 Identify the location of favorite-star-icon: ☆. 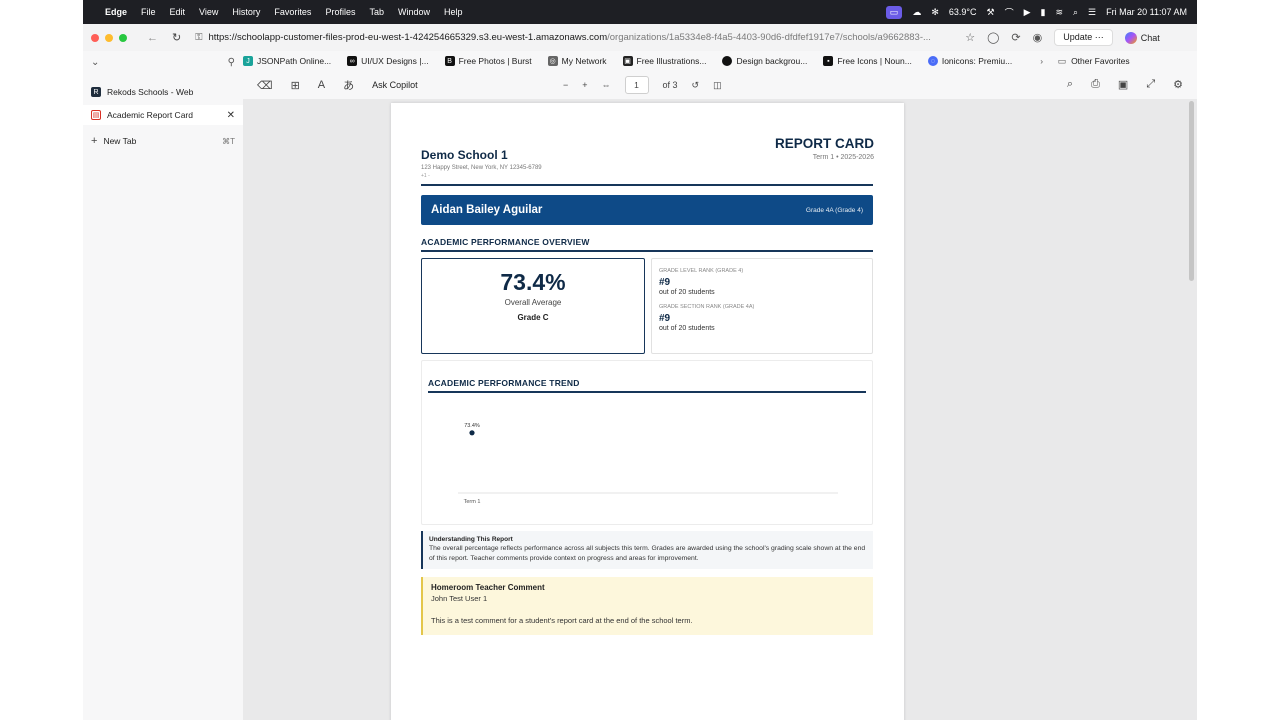
(970, 37).